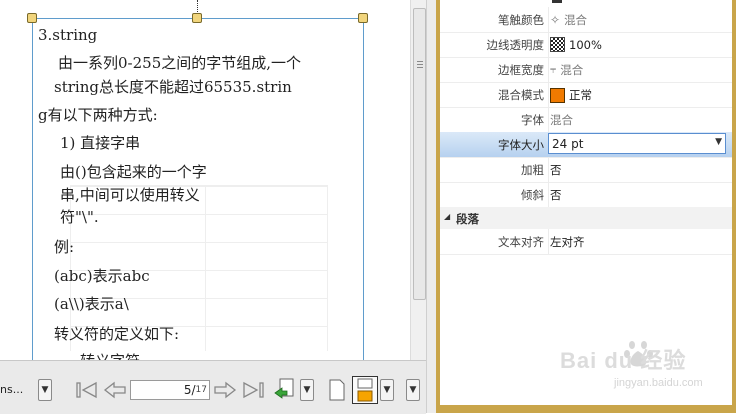  I want to click on property-row-italic: 倾斜 否, so click(586, 195).